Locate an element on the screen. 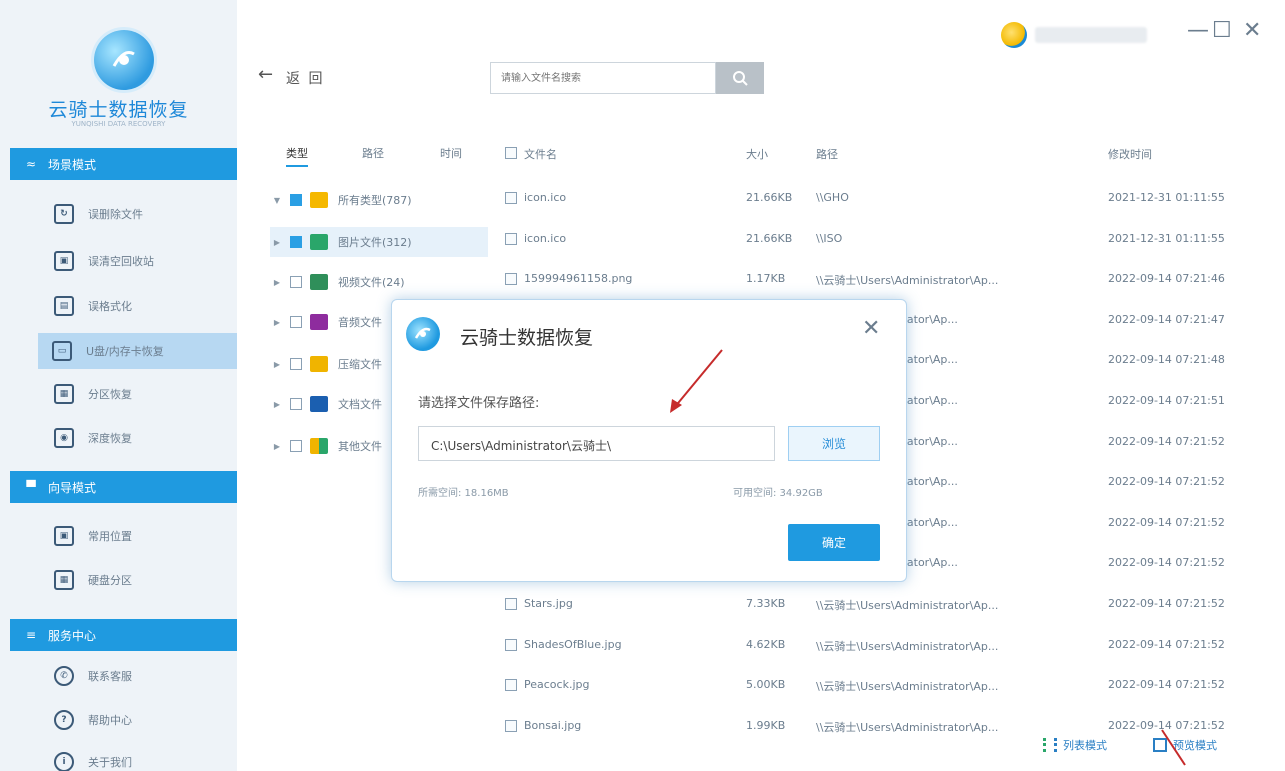  minimize-button: — is located at coordinates (1198, 30).